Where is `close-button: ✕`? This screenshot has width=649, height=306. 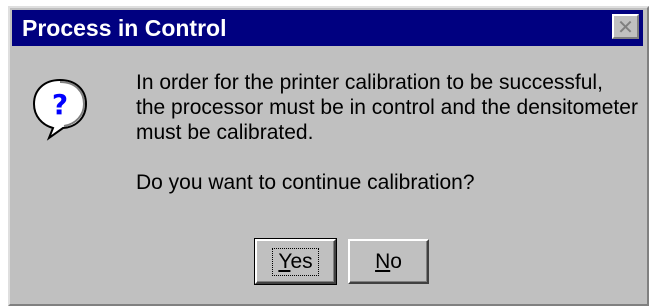
close-button: ✕ is located at coordinates (625, 26).